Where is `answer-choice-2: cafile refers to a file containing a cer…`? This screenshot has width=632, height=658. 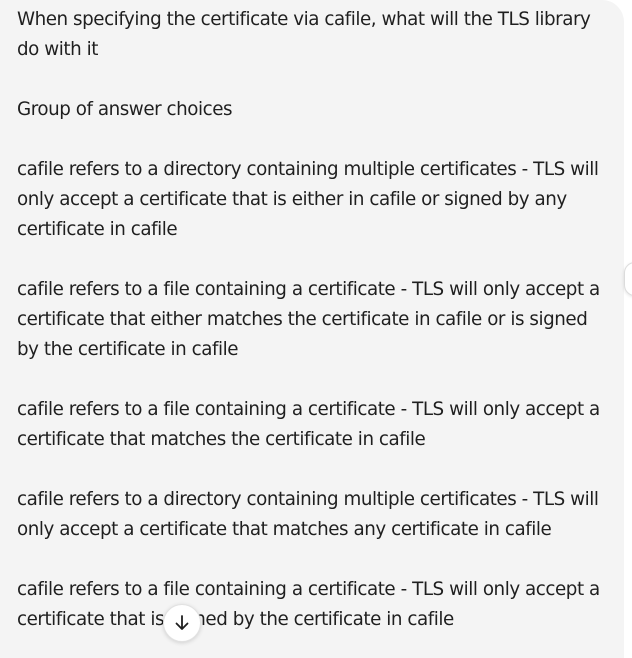 answer-choice-2: cafile refers to a file containing a cer… is located at coordinates (308, 319).